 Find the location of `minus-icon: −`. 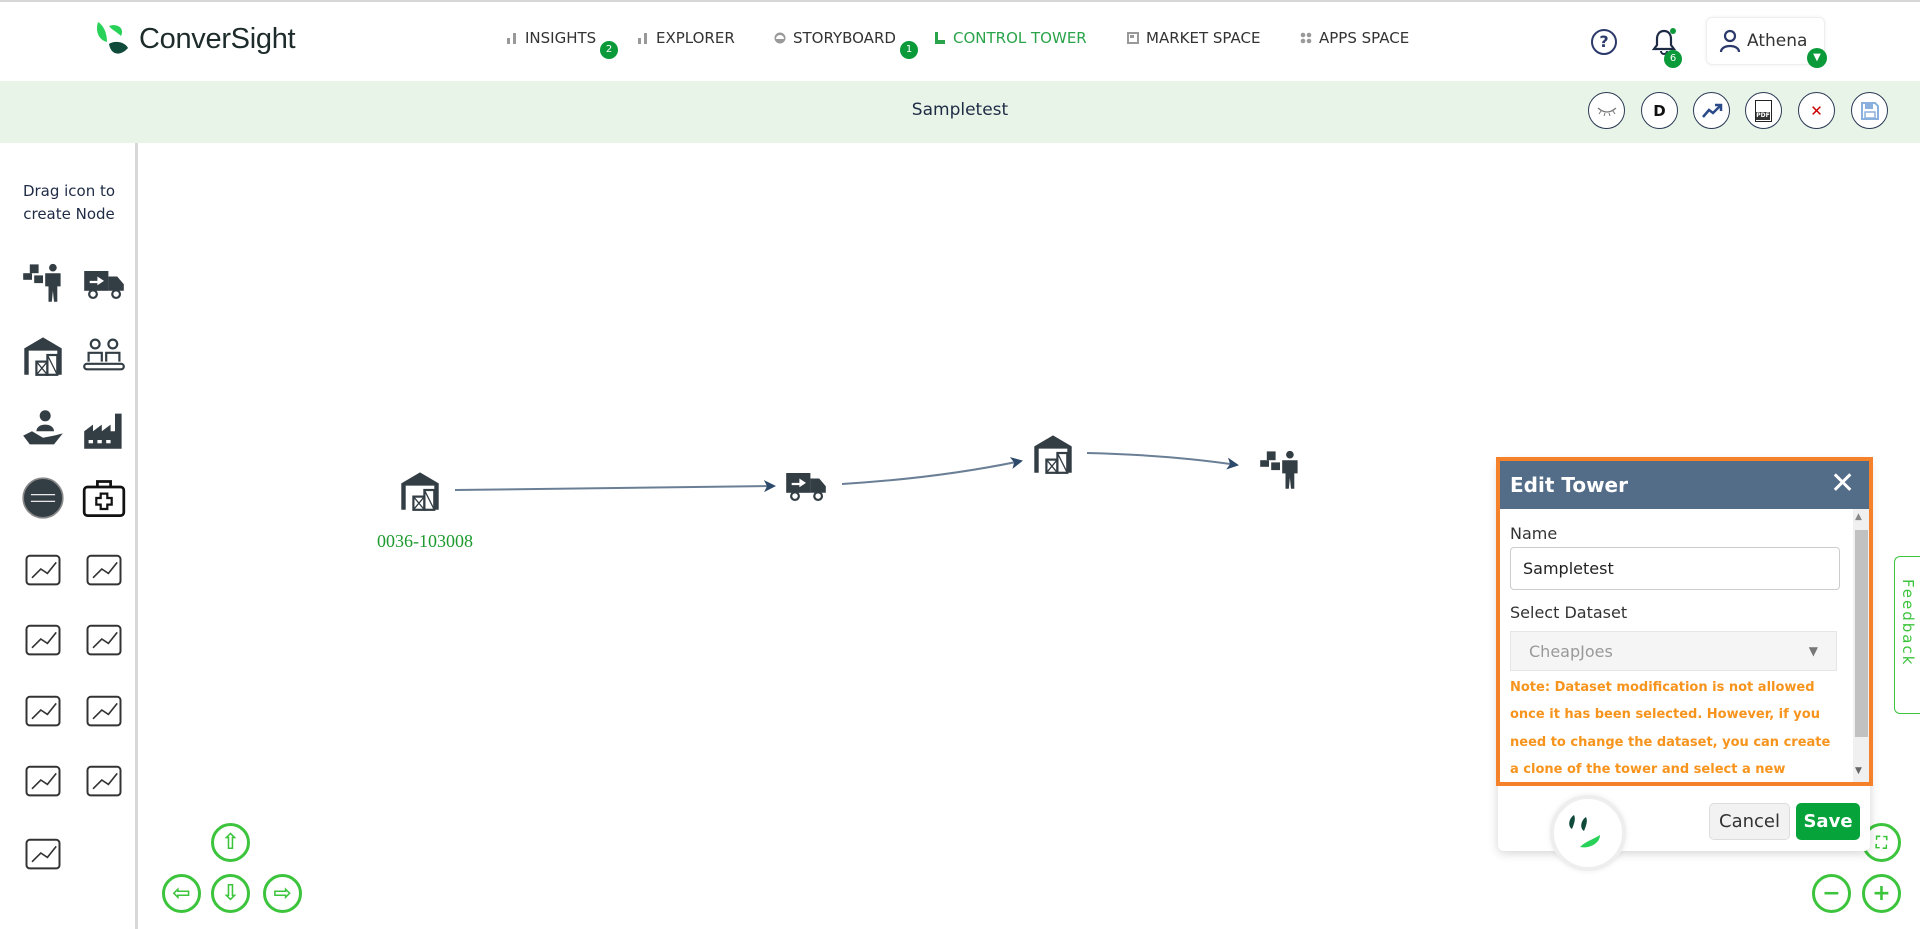

minus-icon: − is located at coordinates (1831, 893).